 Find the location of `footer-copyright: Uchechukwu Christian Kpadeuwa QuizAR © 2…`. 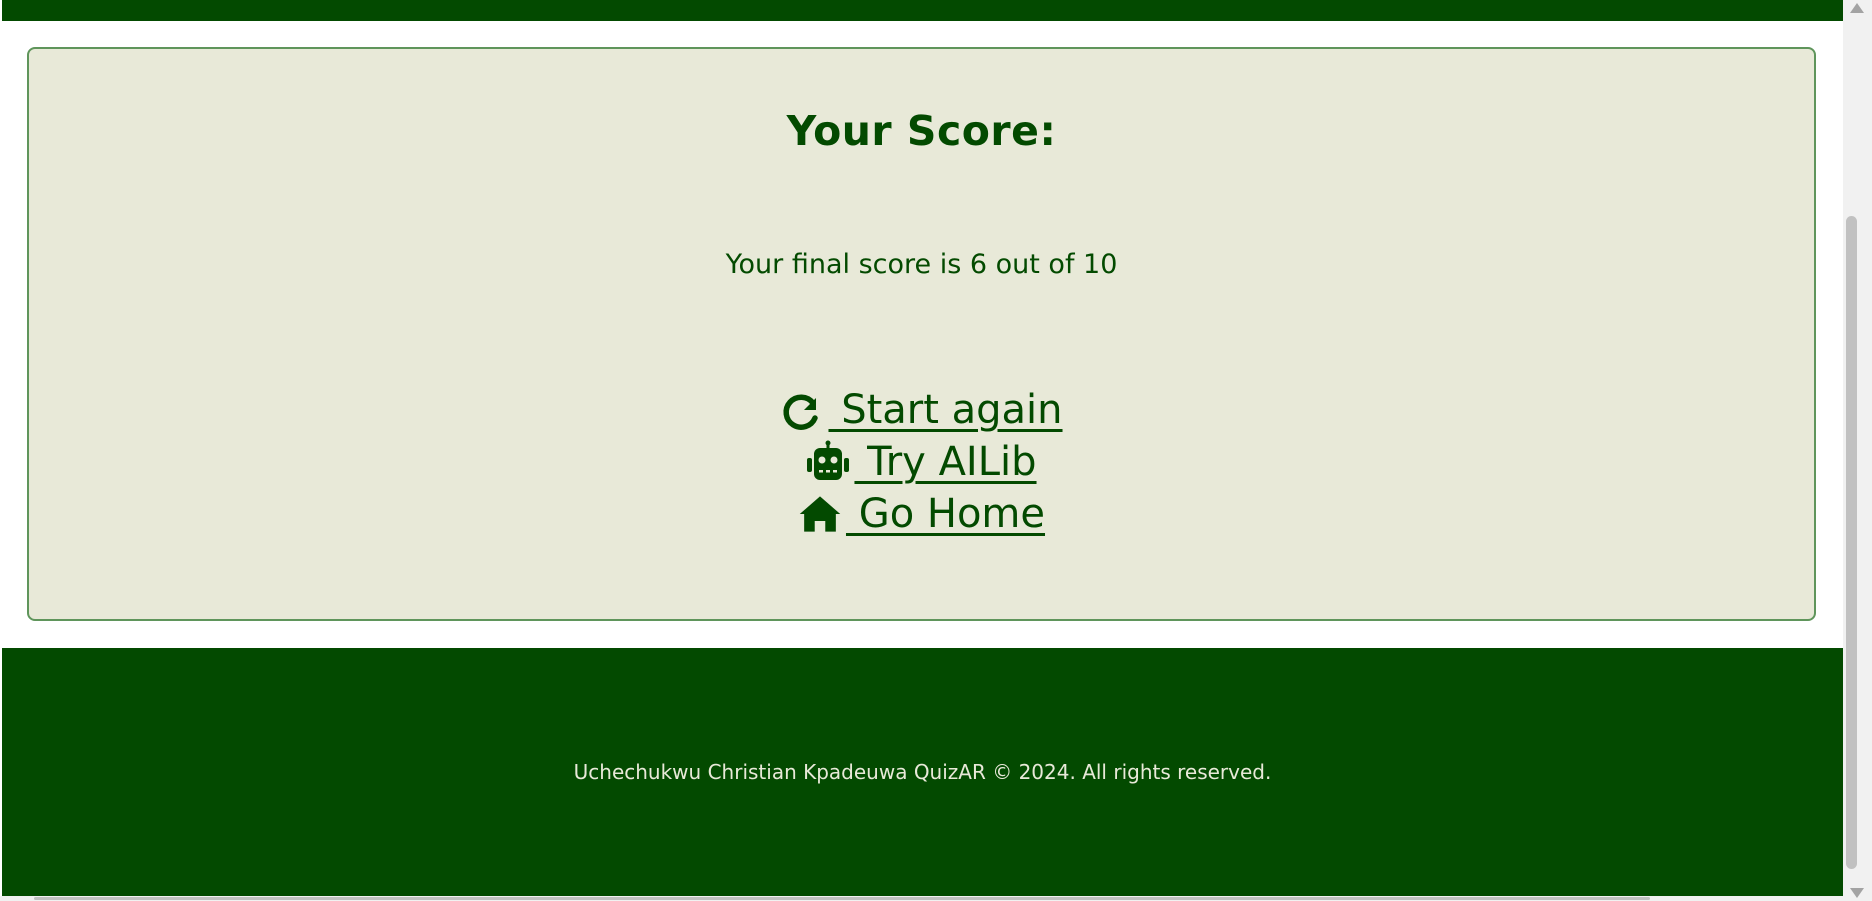

footer-copyright: Uchechukwu Christian Kpadeuwa QuizAR © 2… is located at coordinates (922, 772).